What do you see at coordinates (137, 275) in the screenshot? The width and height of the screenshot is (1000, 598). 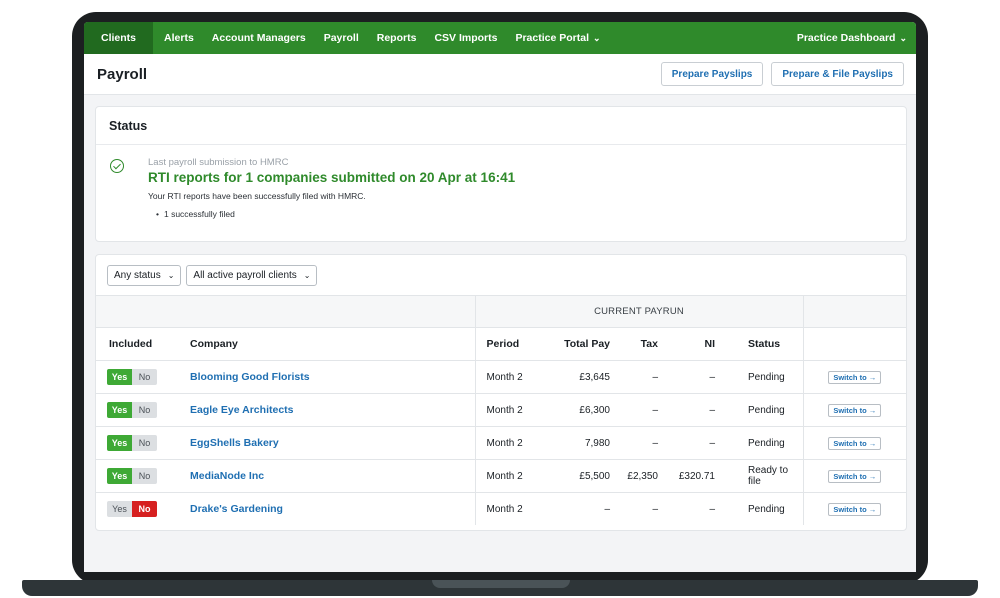 I see `status-filter-value: Any status` at bounding box center [137, 275].